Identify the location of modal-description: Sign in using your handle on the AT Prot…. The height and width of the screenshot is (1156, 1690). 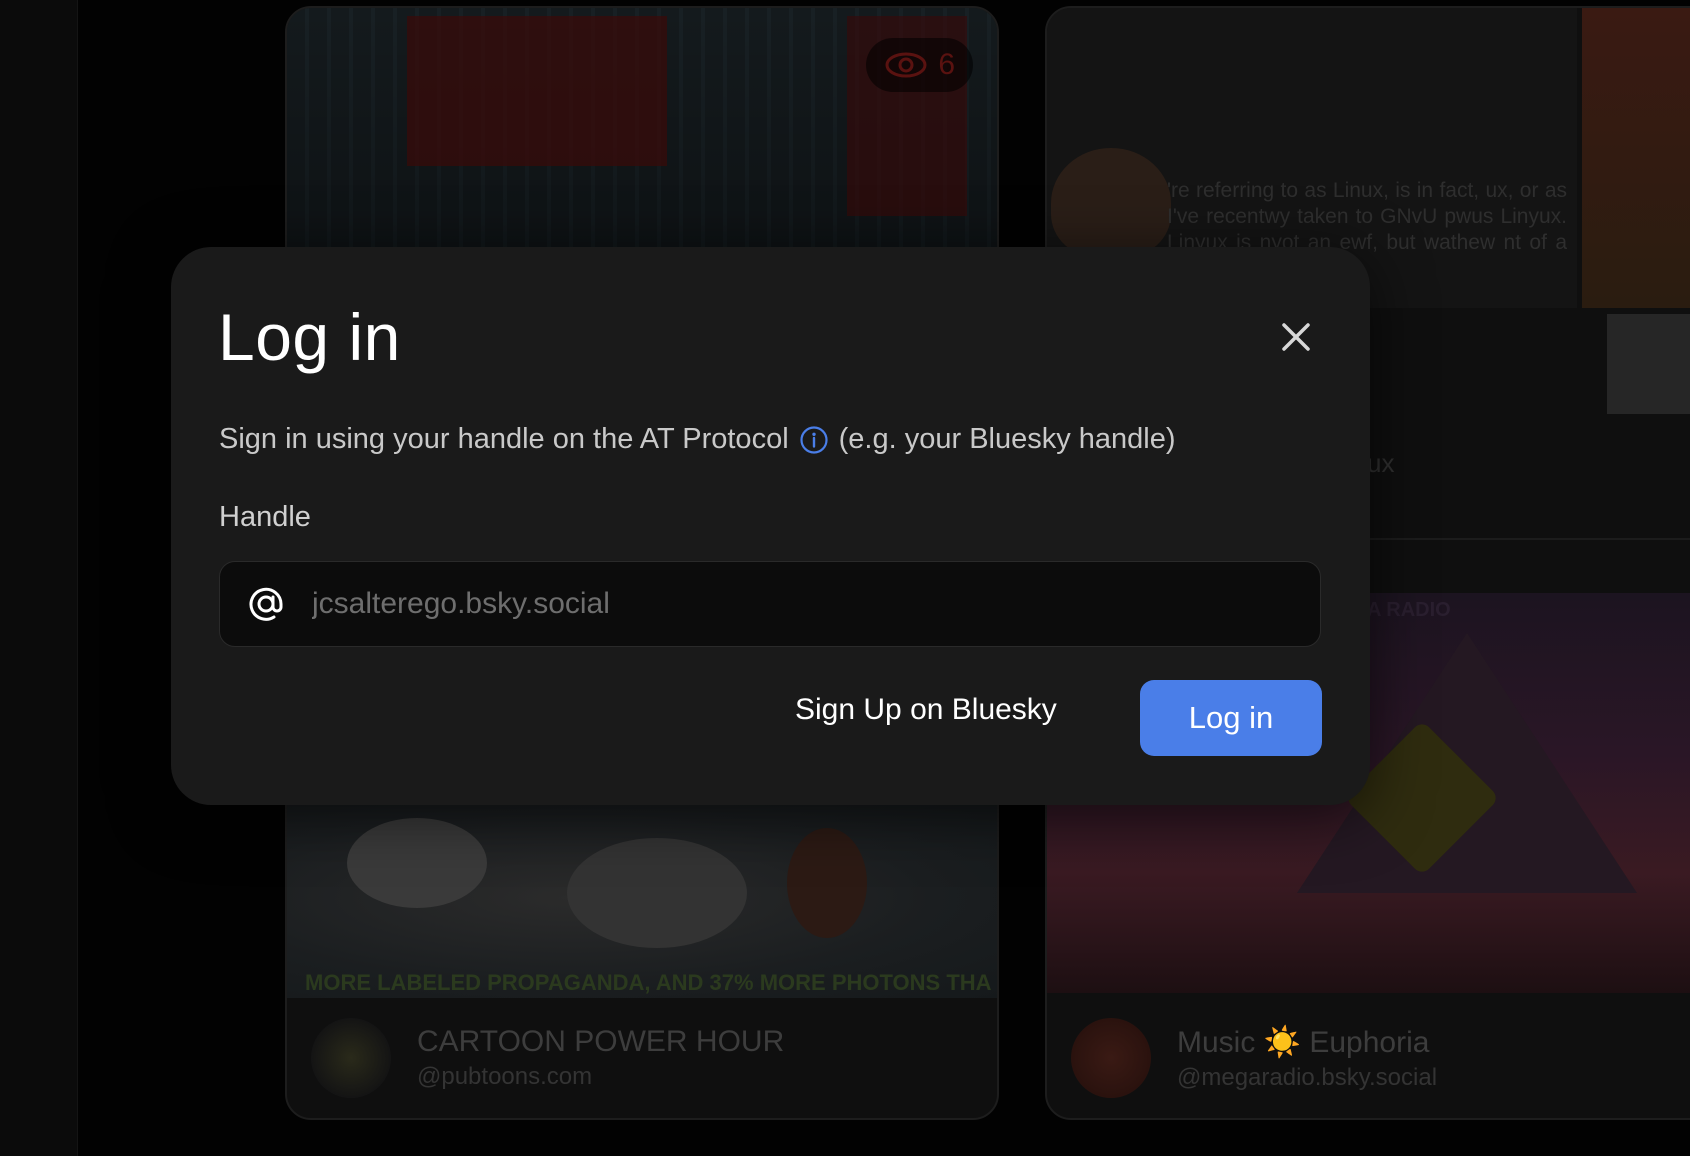
(697, 439).